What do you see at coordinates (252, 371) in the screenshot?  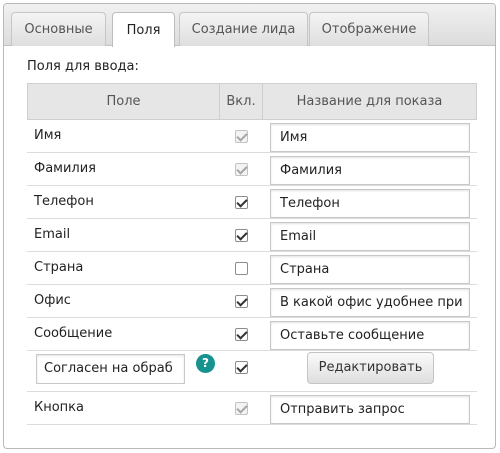 I see `table-row: Согласен на обраб ? Редактировать` at bounding box center [252, 371].